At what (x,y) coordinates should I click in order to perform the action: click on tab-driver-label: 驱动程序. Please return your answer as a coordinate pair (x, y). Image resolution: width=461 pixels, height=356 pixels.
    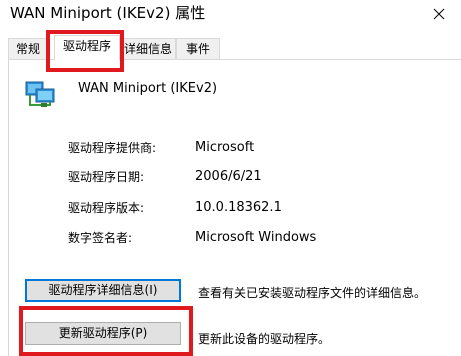
    Looking at the image, I should click on (86, 46).